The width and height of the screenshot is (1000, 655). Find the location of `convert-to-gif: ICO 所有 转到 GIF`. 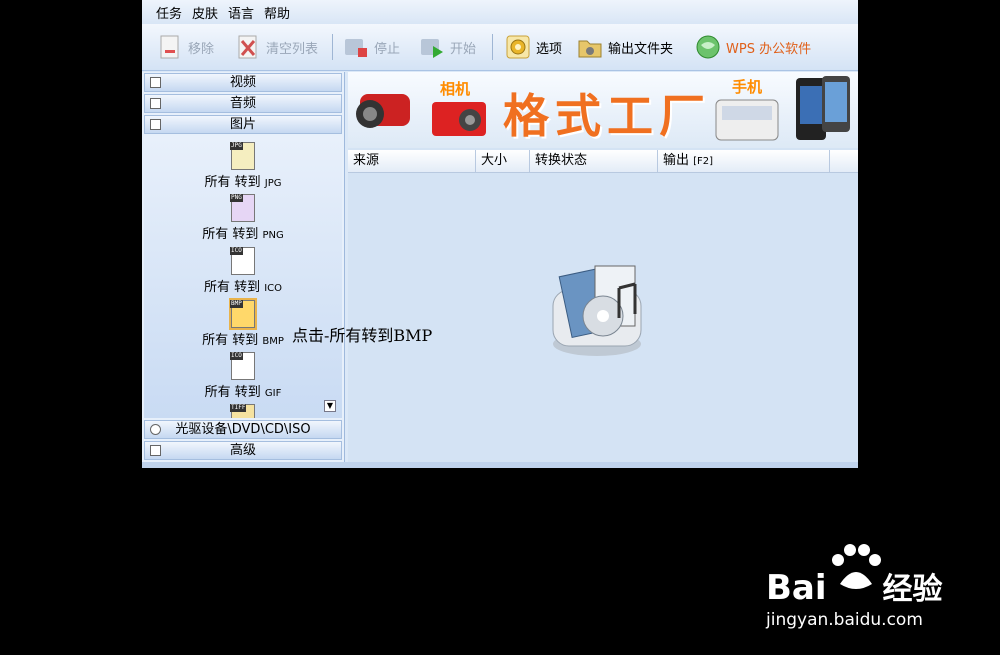

convert-to-gif: ICO 所有 转到 GIF is located at coordinates (243, 376).